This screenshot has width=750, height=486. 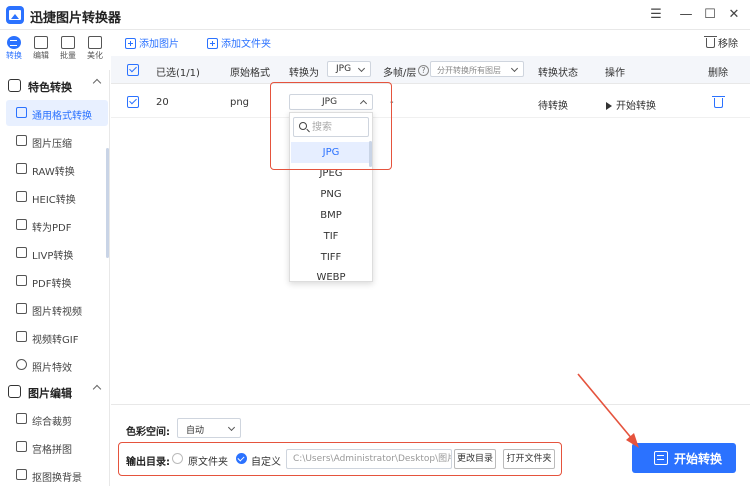 What do you see at coordinates (331, 236) in the screenshot?
I see `format-option-tif: TIF` at bounding box center [331, 236].